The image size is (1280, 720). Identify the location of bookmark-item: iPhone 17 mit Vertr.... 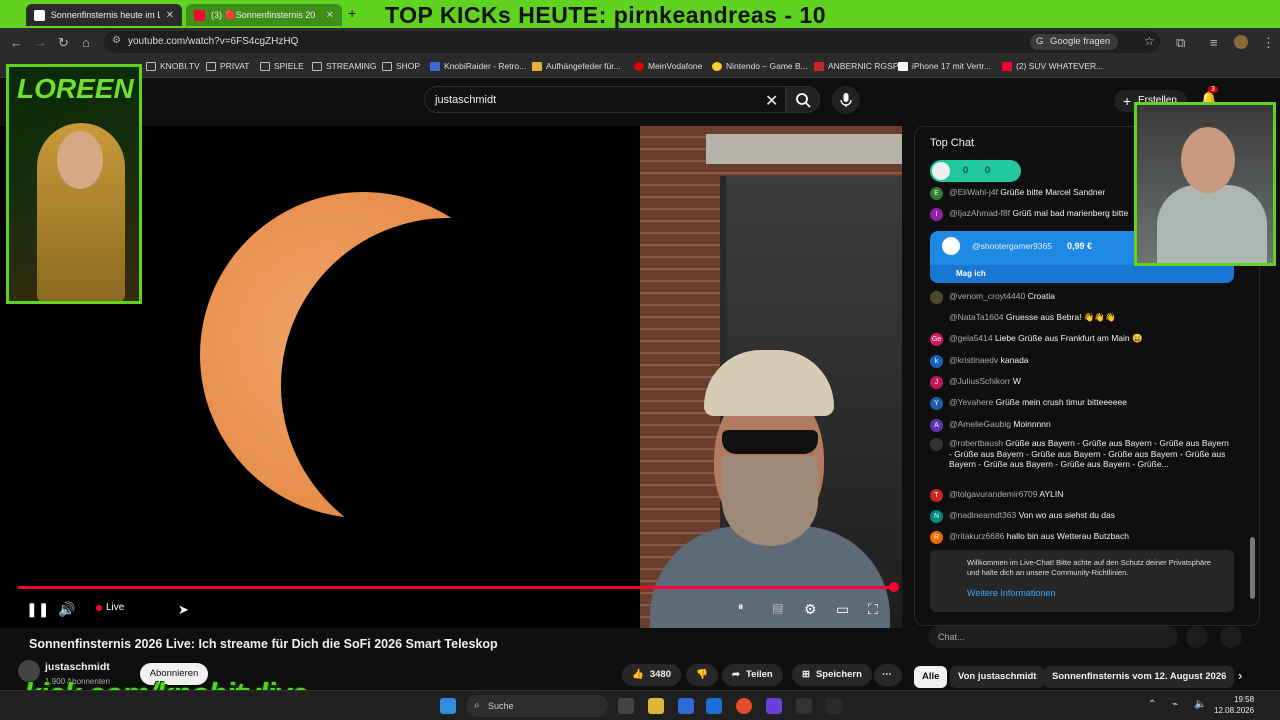
(944, 66).